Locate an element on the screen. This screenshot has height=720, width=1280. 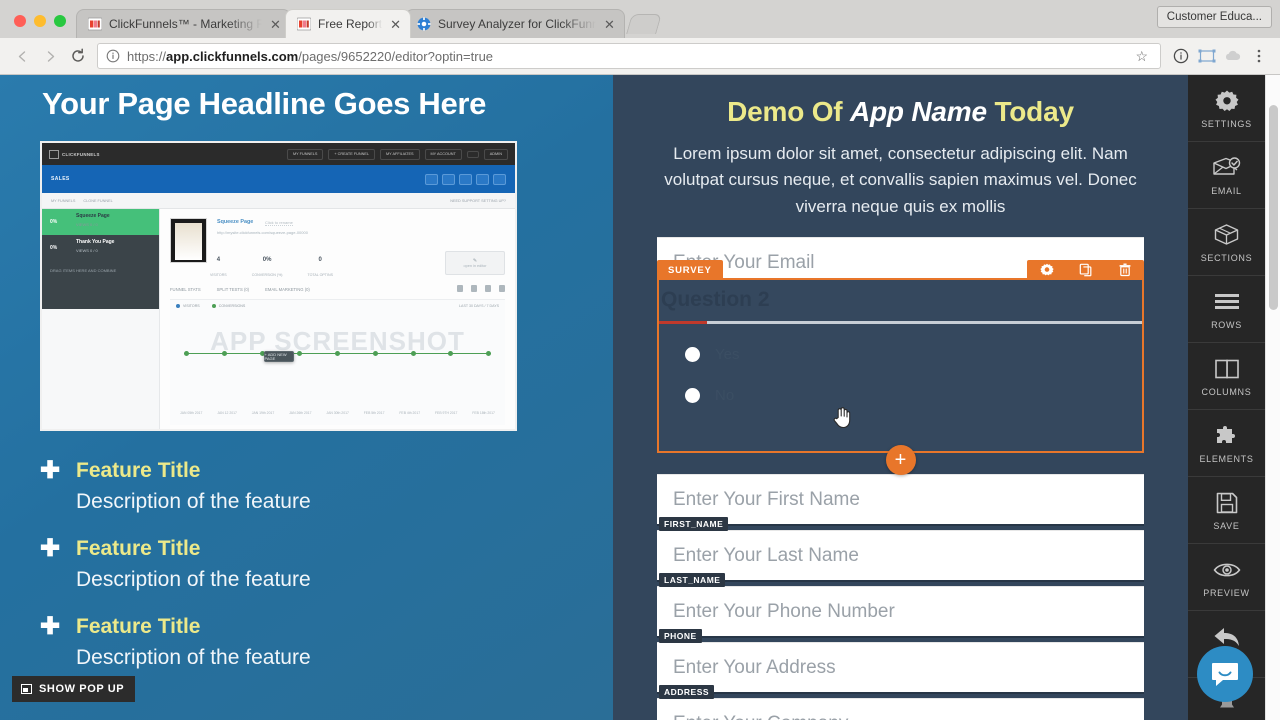
sidebar-item-preview: PREVIEW is located at coordinates (1226, 577).